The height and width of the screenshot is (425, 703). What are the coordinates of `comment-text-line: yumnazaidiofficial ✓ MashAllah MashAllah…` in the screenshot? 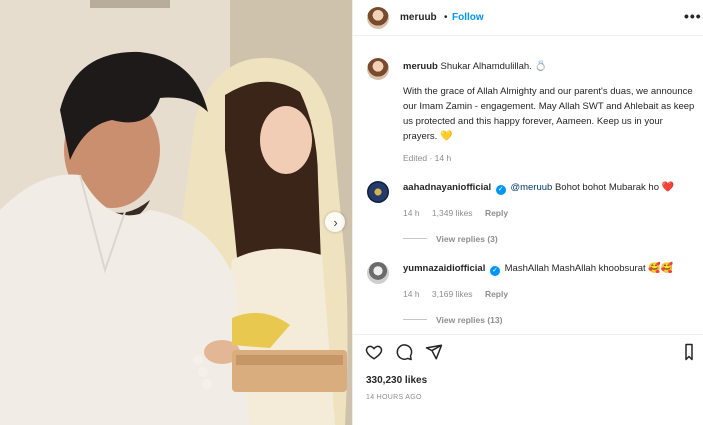 It's located at (538, 269).